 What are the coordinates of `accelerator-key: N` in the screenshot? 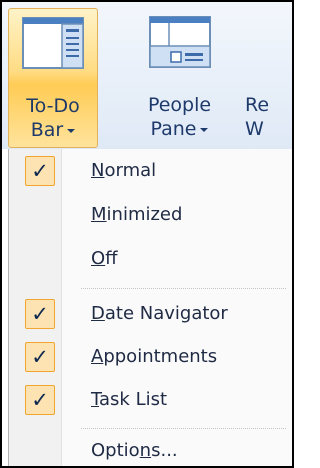 It's located at (98, 170).